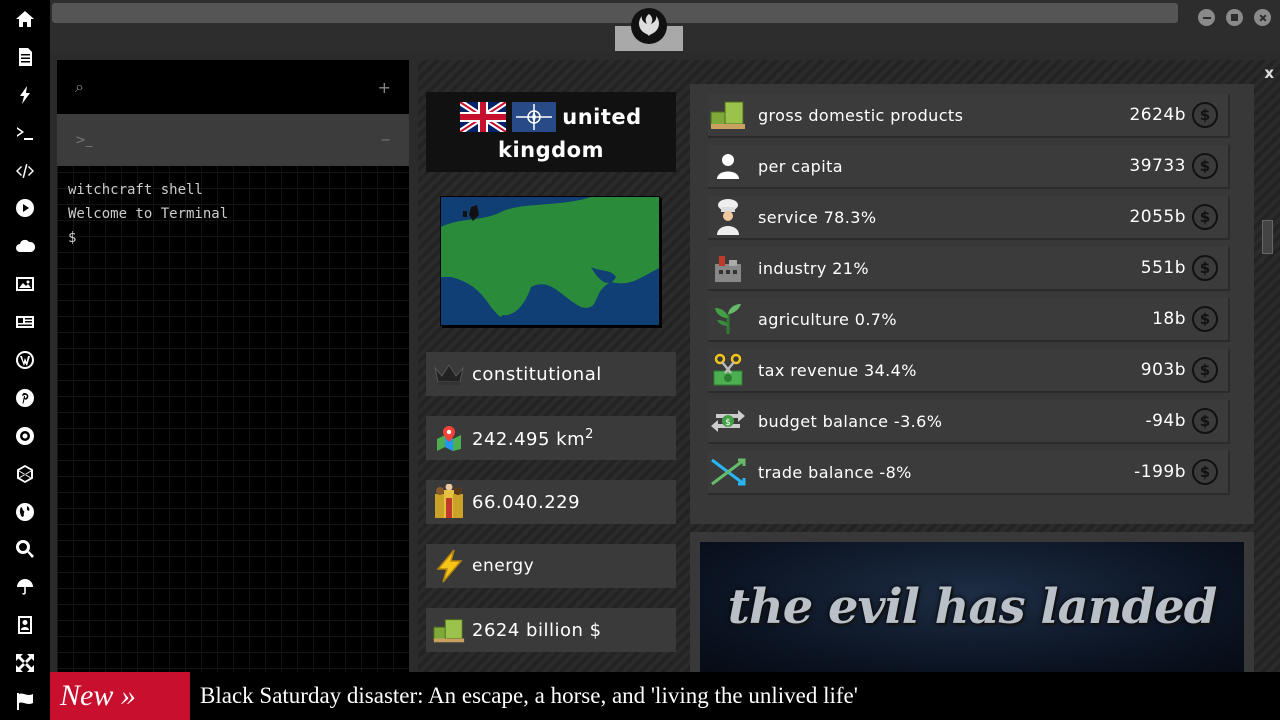  I want to click on expand-icon, so click(25, 663).